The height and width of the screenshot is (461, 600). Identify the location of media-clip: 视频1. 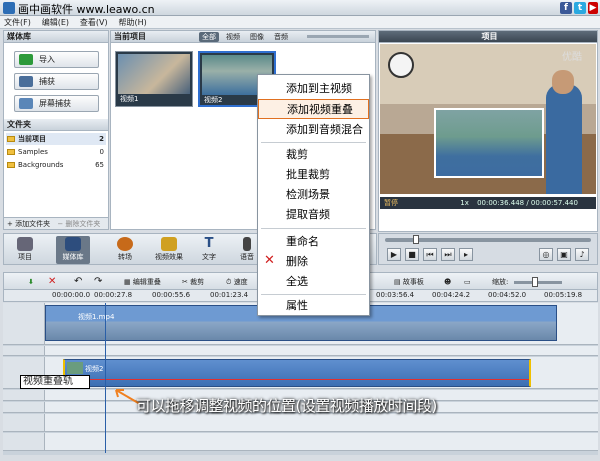
(154, 79).